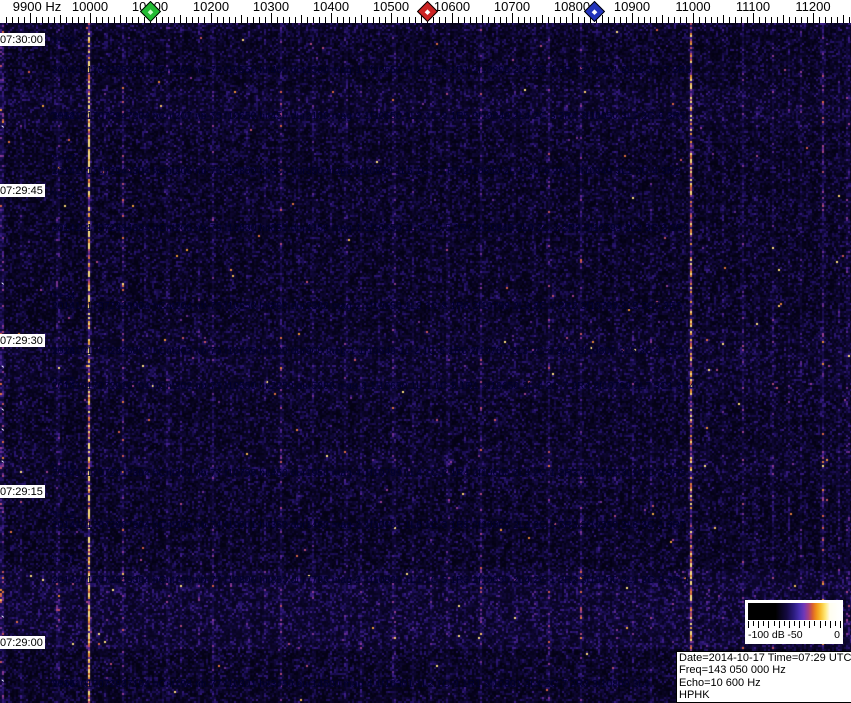 This screenshot has width=851, height=703. I want to click on info-box-line: HPHK, so click(694, 695).